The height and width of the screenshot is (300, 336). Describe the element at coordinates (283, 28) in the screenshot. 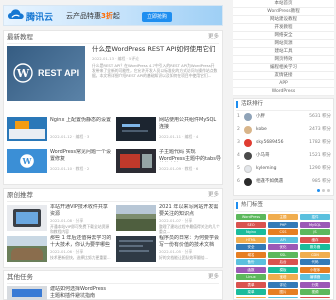

I see `sidebar-menu-item: 开发教程` at that location.